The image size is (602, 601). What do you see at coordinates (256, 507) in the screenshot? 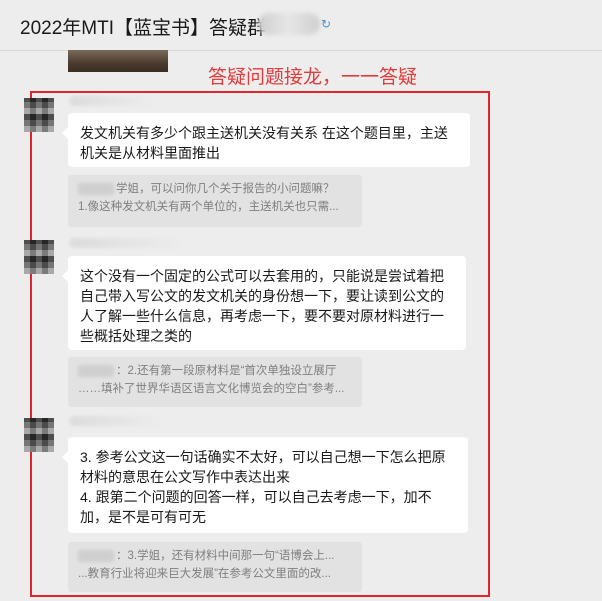
I see `message-text-line: 4. 跟第二个问题的回答一样，可以自己去考虑一下，加不加，是不是可有可无` at bounding box center [256, 507].